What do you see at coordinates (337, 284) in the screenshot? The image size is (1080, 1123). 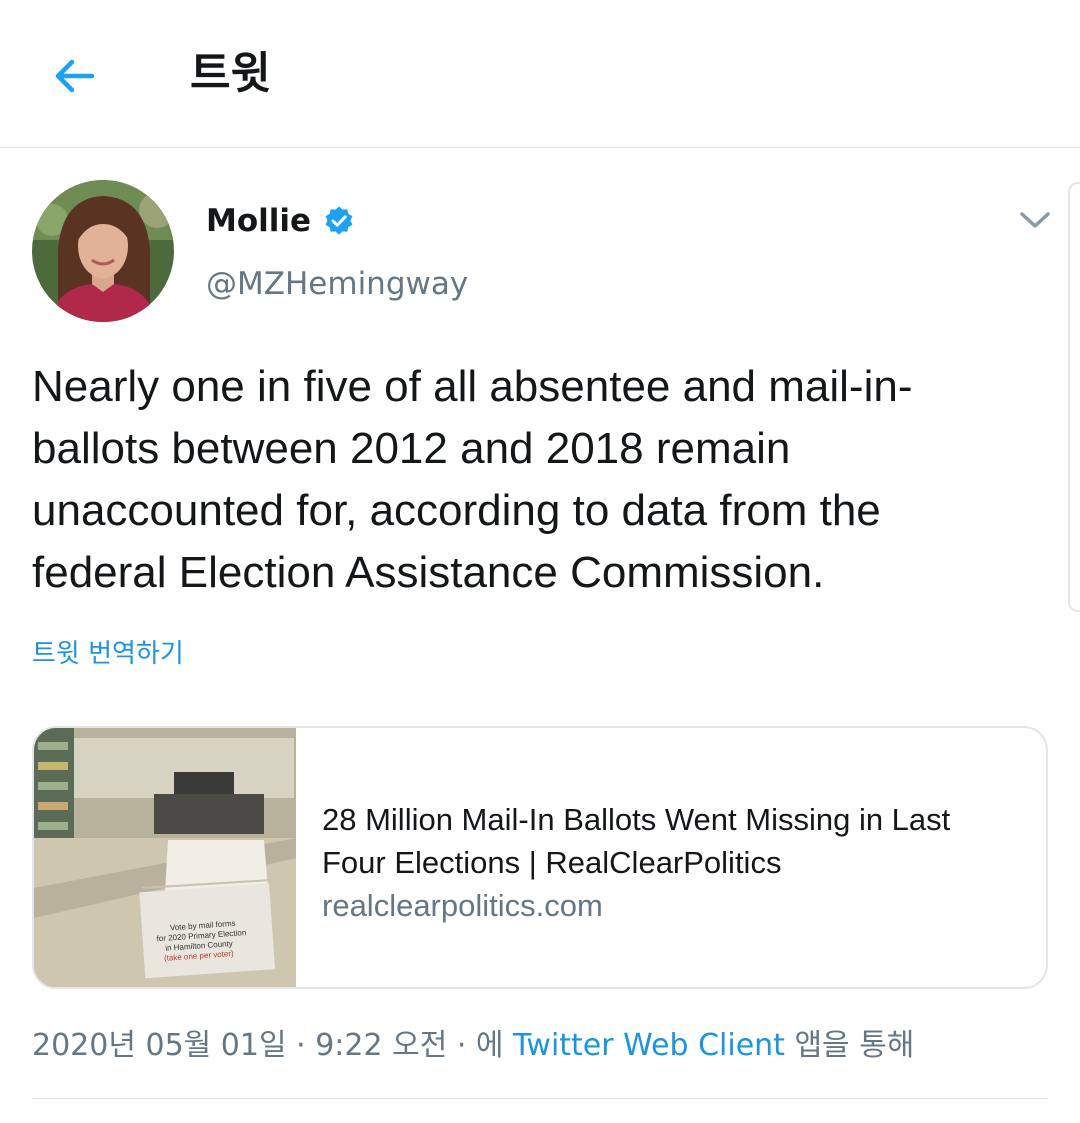 I see `author-handle: @MZHemingway` at bounding box center [337, 284].